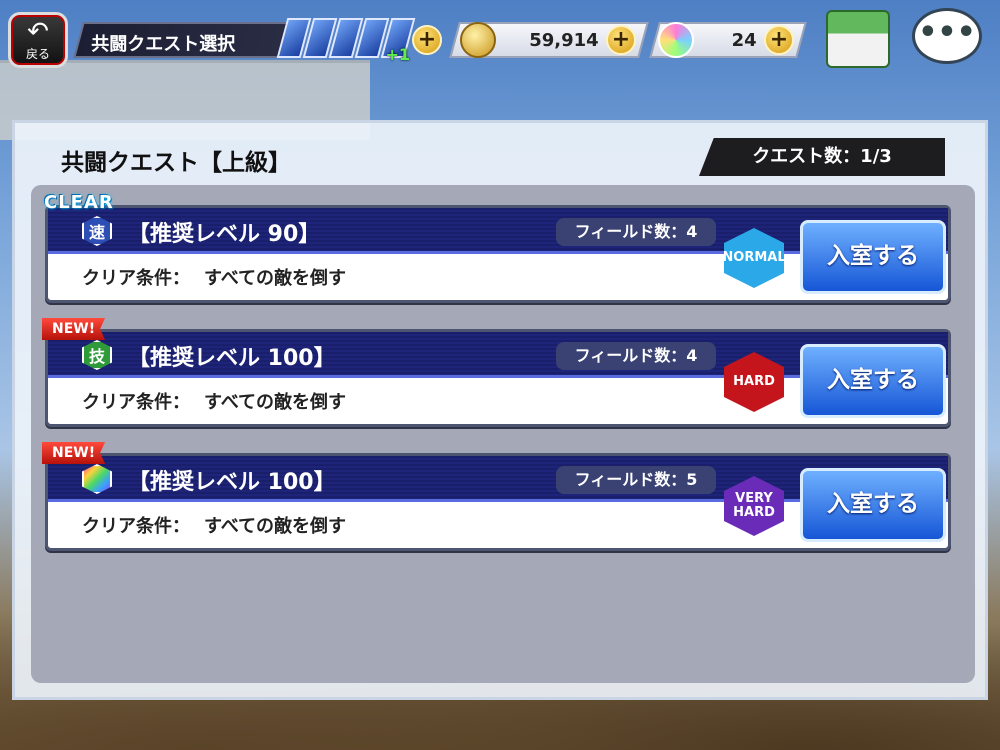 This screenshot has height=750, width=1000. Describe the element at coordinates (427, 40) in the screenshot. I see `stamina-plus-button: +` at that location.